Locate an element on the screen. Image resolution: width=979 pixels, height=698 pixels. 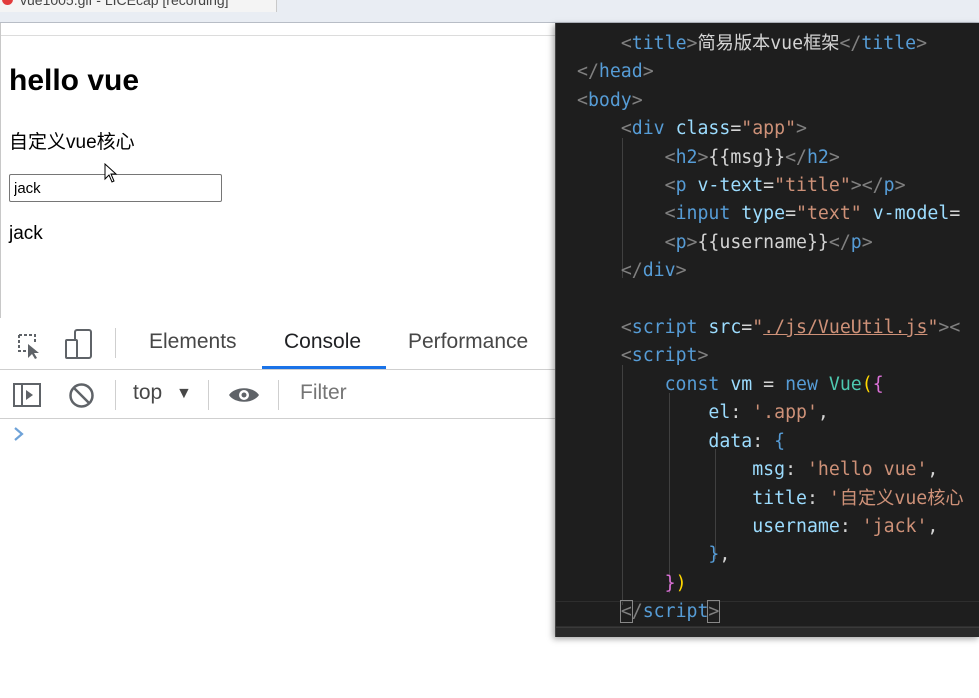
code-line: const vm = new Vue({ is located at coordinates (770, 385).